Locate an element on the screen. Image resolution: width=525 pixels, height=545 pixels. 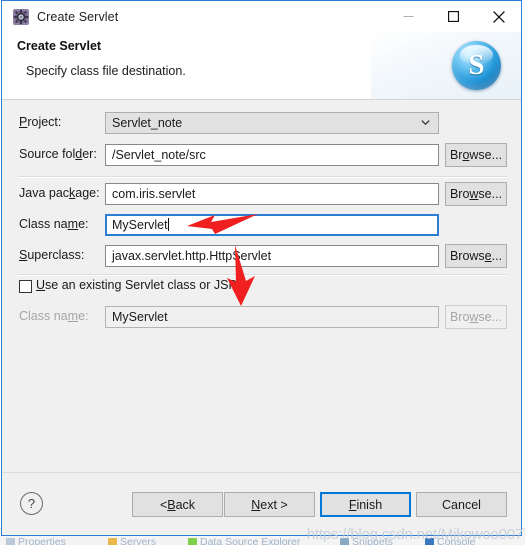
dialog-title: Create Servlet is located at coordinates (78, 16).